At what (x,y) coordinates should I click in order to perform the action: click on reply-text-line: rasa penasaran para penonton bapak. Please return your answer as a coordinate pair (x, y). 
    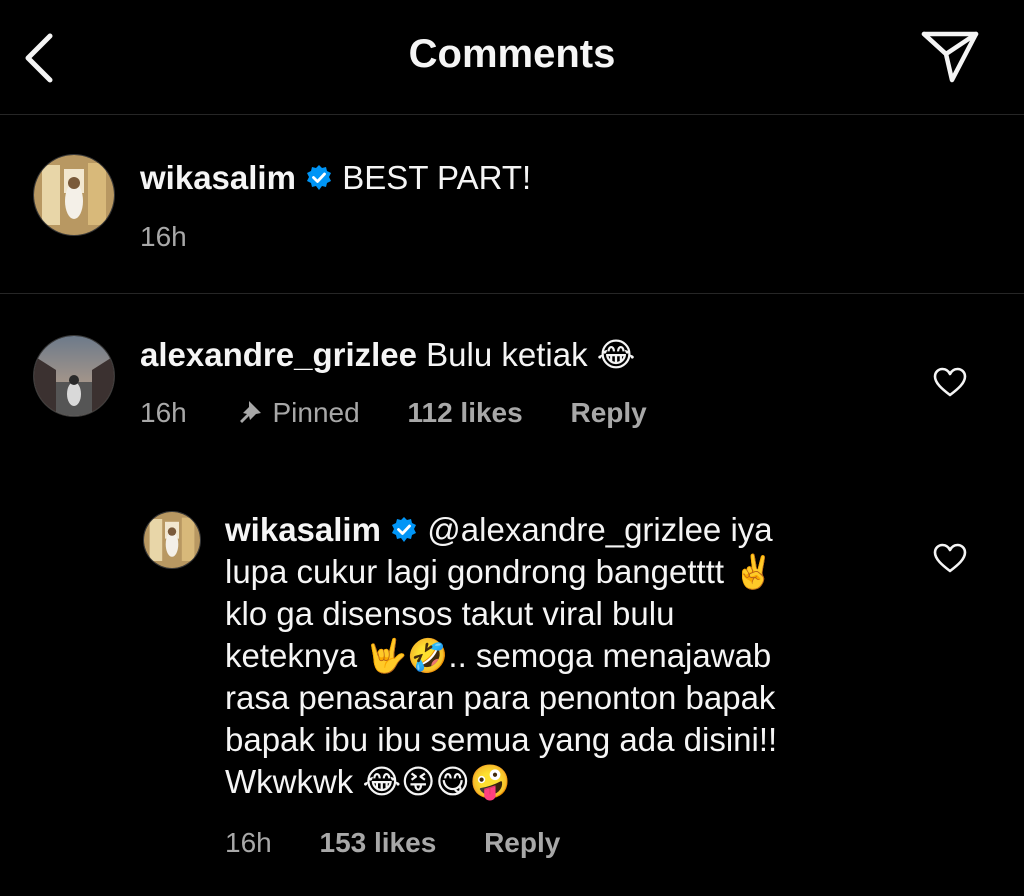
    Looking at the image, I should click on (500, 697).